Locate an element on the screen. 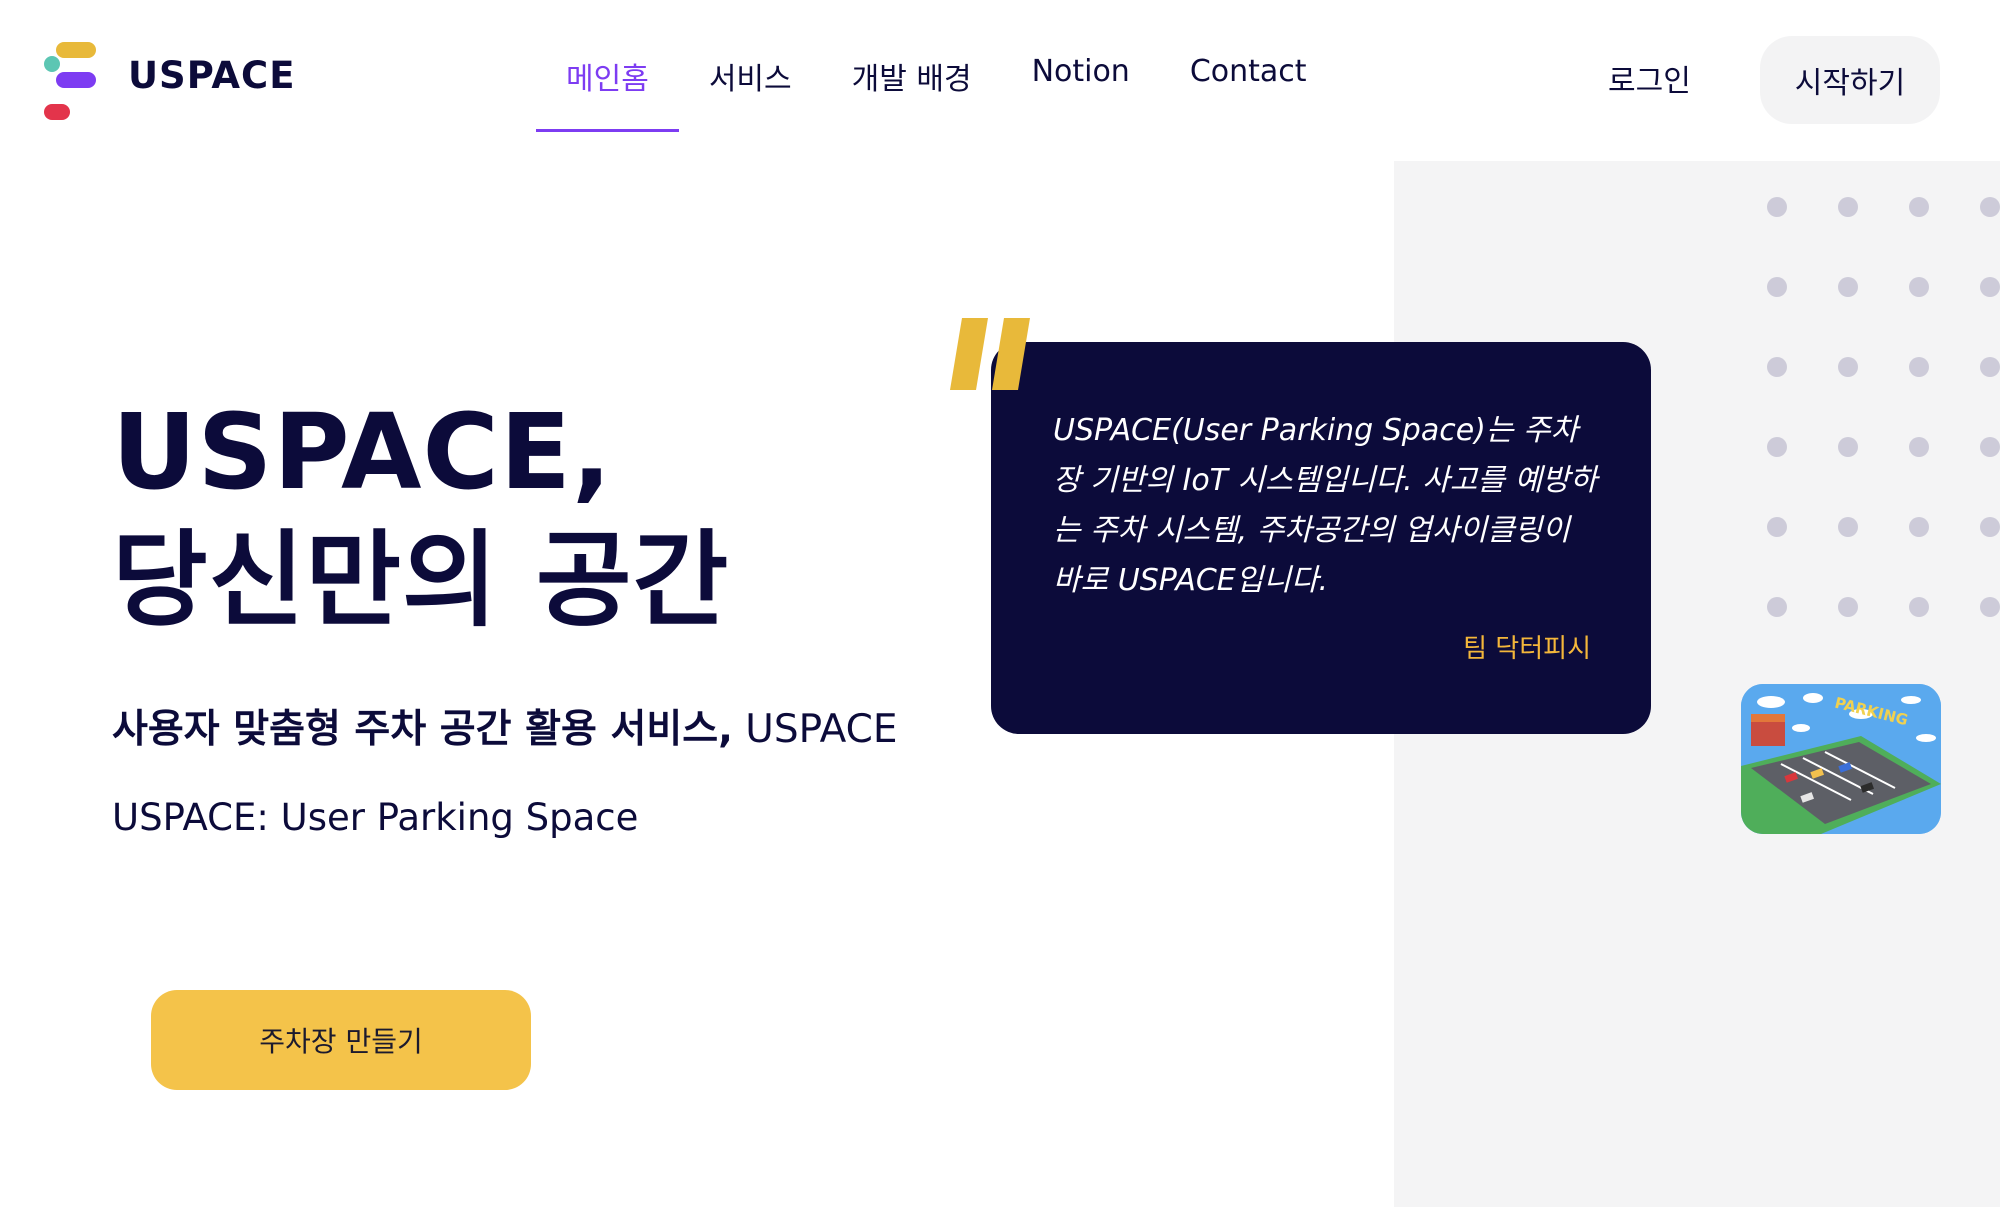 The height and width of the screenshot is (1207, 2000). quote-mark-icon is located at coordinates (990, 354).